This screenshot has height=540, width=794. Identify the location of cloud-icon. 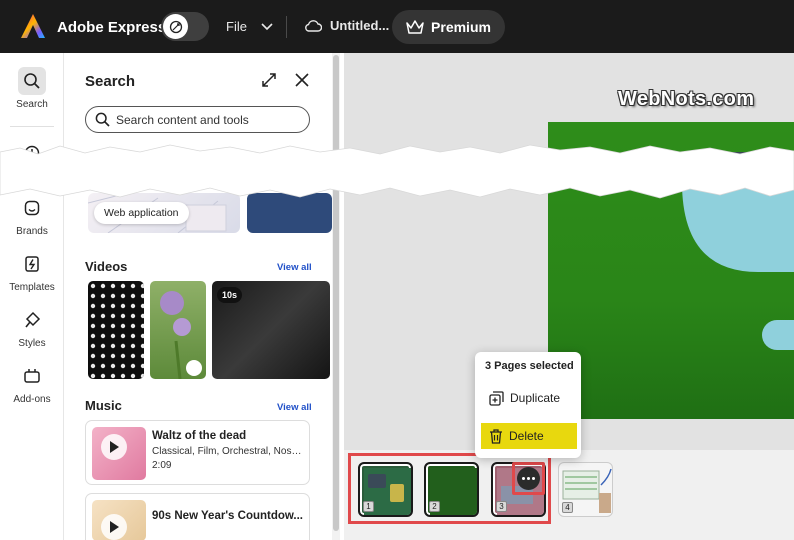
(313, 26).